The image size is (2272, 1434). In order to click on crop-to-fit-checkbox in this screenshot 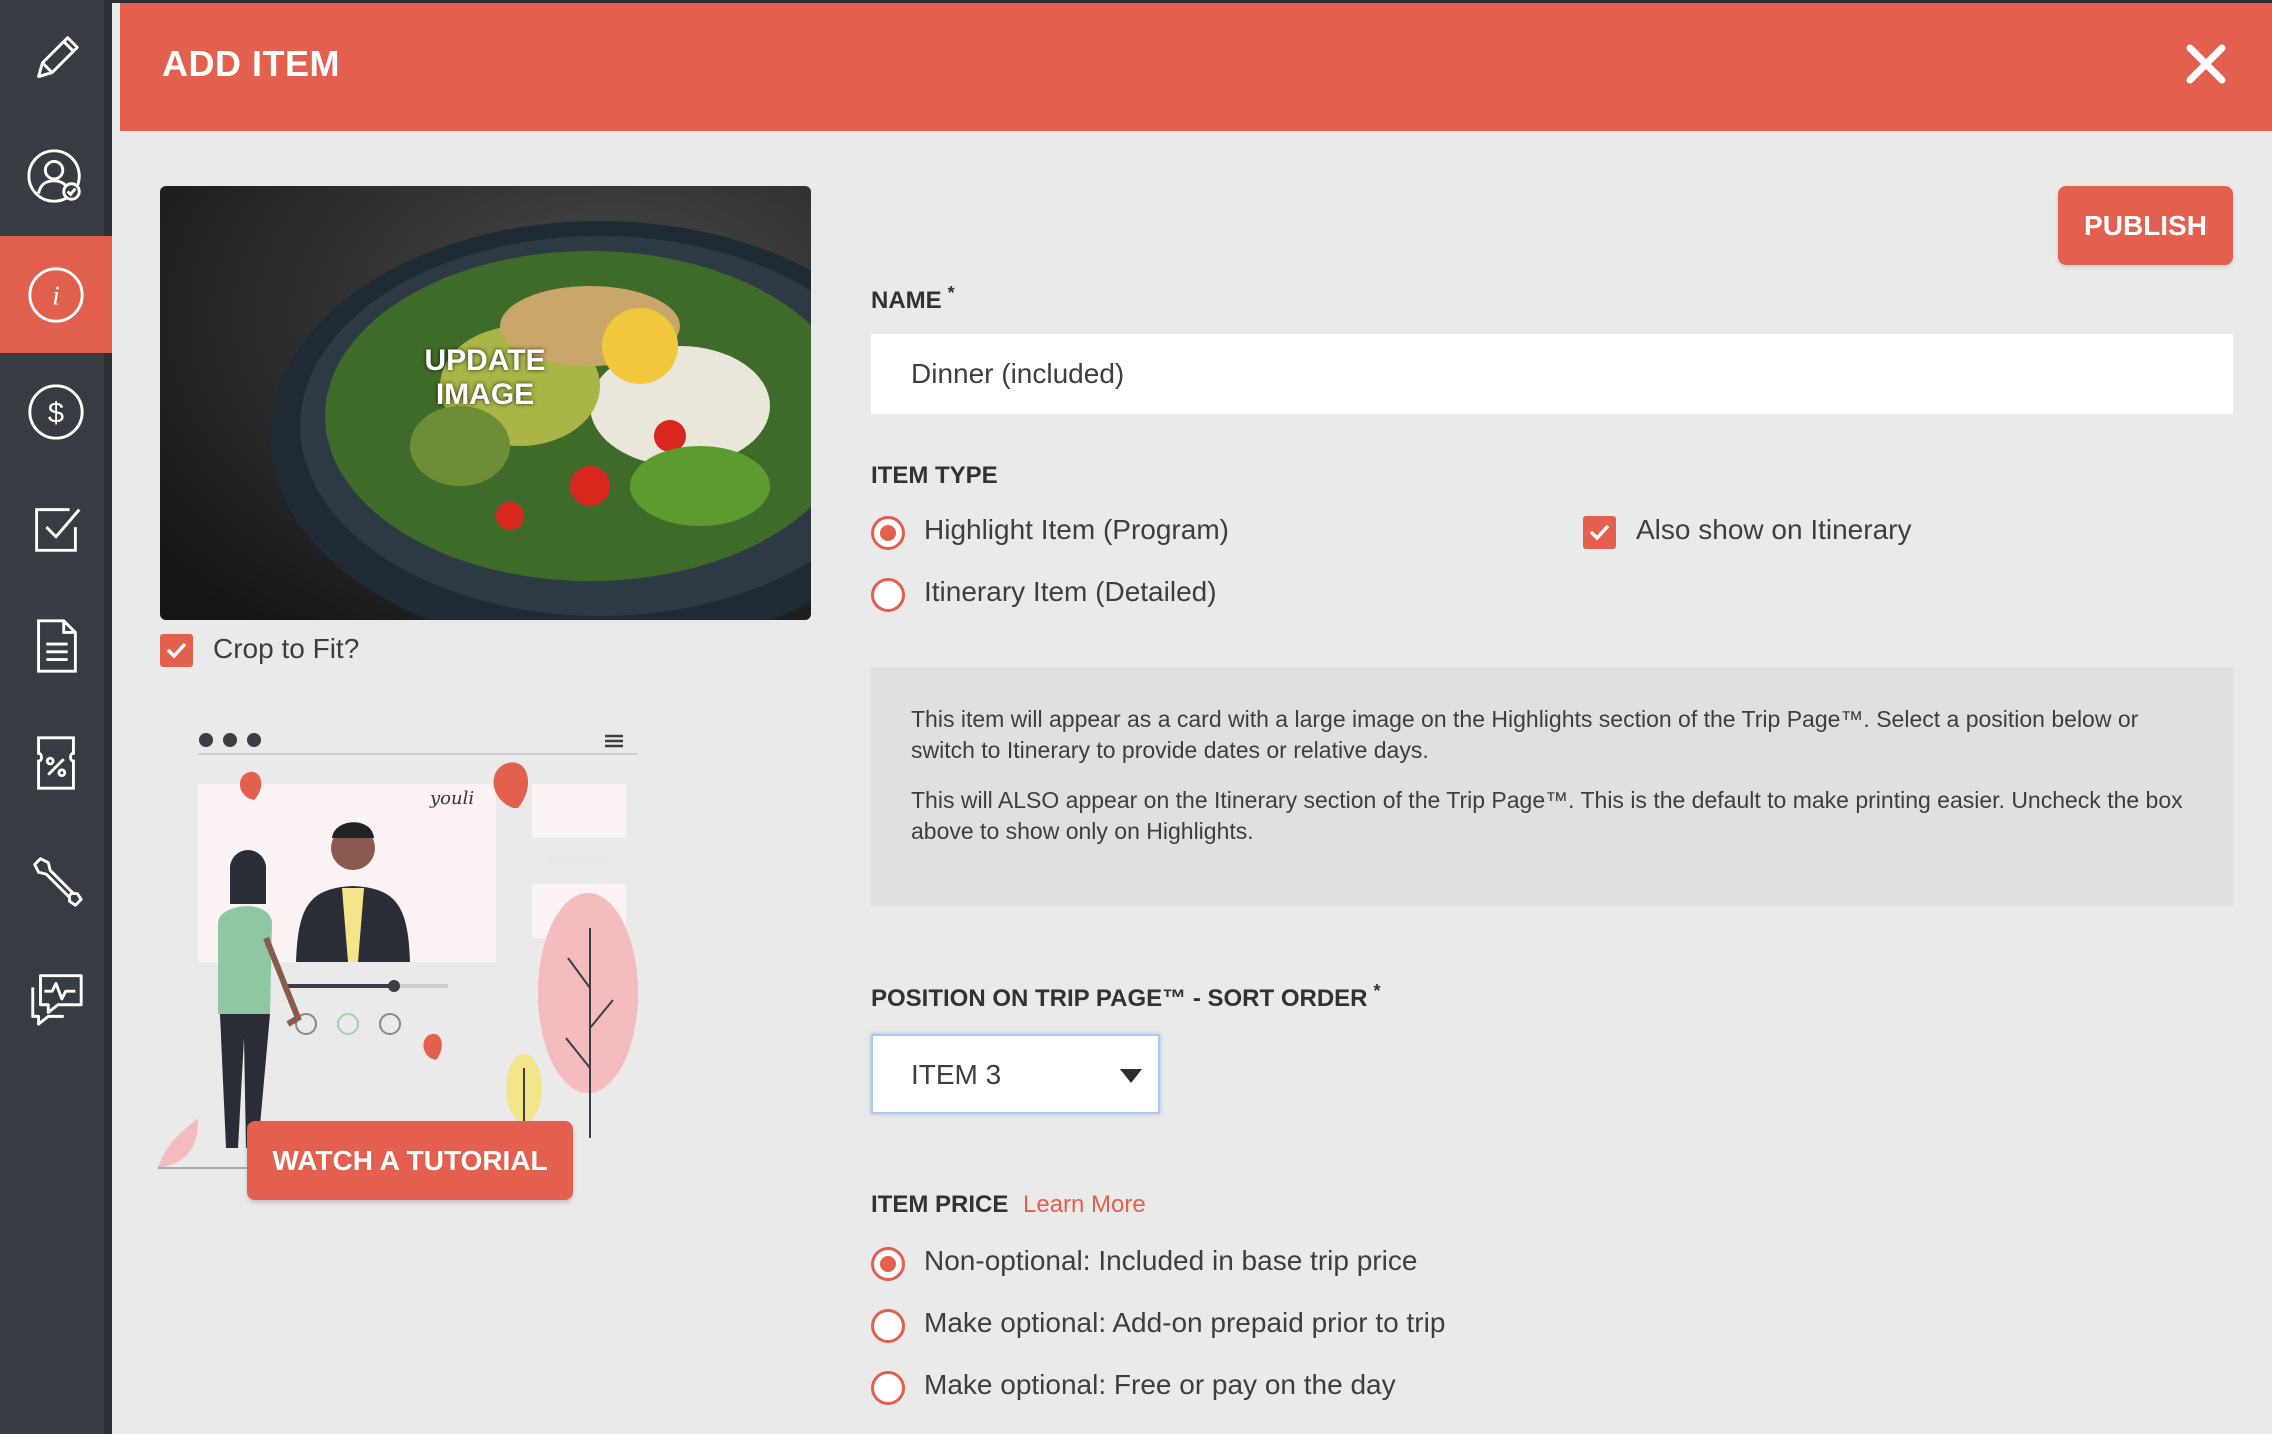, I will do `click(176, 650)`.